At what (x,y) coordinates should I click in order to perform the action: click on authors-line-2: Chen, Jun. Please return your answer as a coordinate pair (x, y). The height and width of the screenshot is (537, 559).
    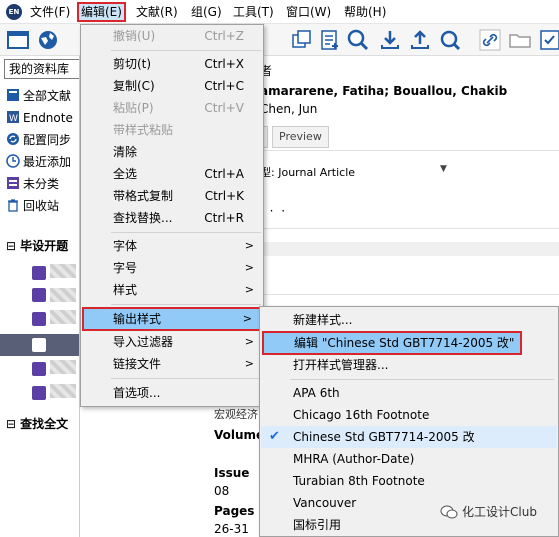
    Looking at the image, I should click on (289, 109).